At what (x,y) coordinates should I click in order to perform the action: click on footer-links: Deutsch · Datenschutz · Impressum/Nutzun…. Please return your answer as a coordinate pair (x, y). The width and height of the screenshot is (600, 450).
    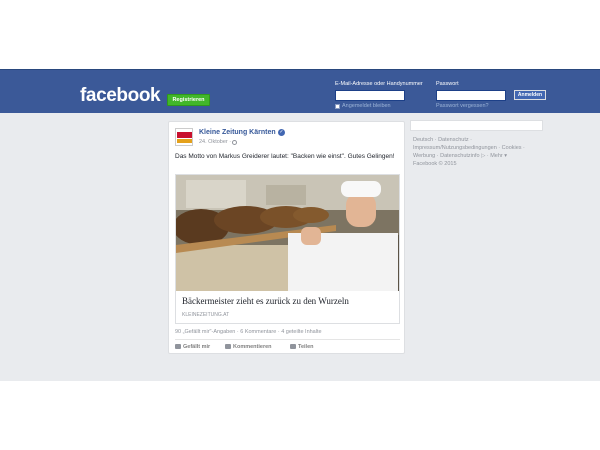
    Looking at the image, I should click on (478, 148).